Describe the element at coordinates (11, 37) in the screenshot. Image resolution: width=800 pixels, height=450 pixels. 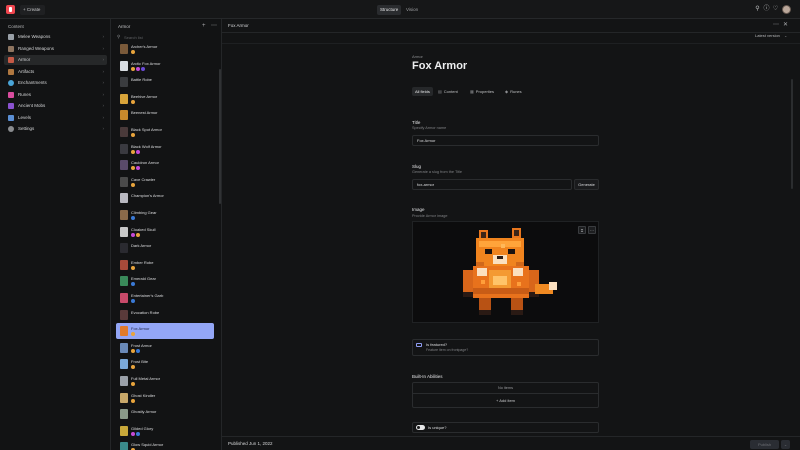
I see `sword-icon` at that location.